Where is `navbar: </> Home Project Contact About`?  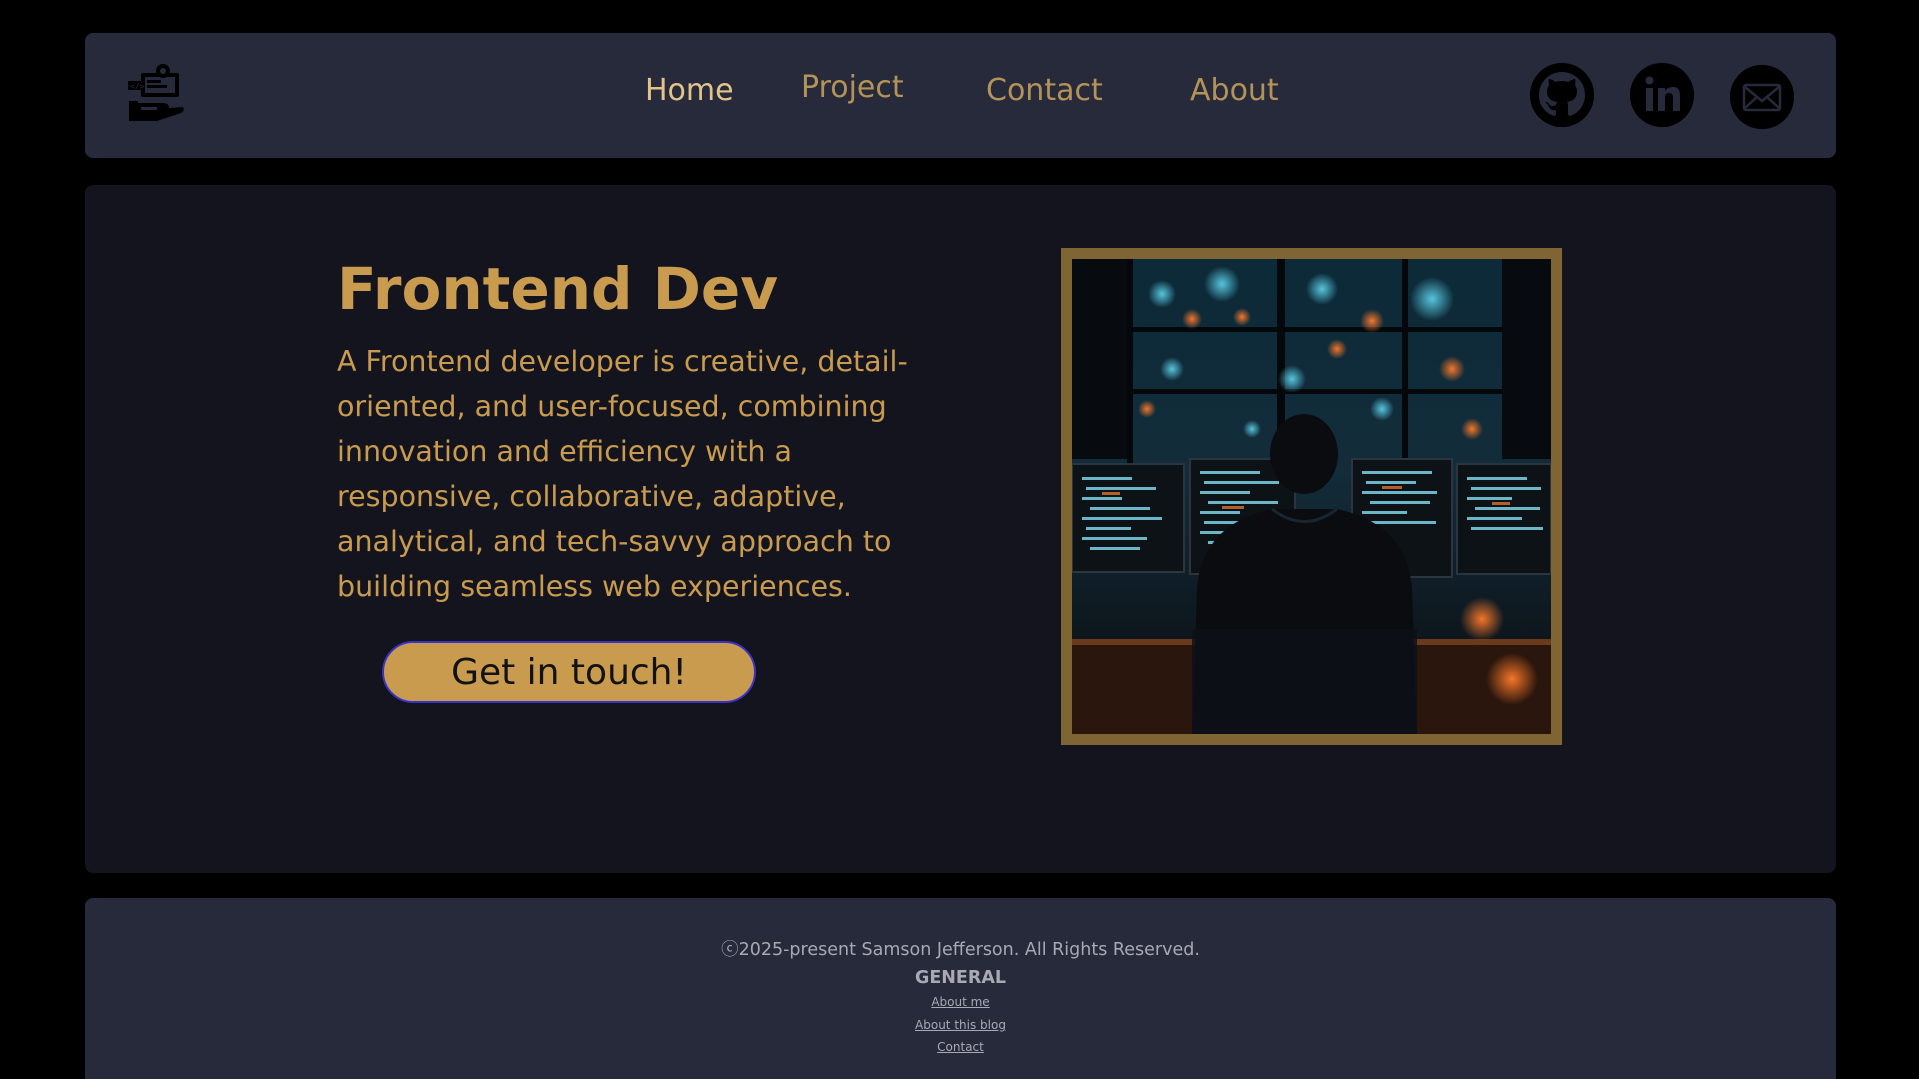 navbar: </> Home Project Contact About is located at coordinates (960, 95).